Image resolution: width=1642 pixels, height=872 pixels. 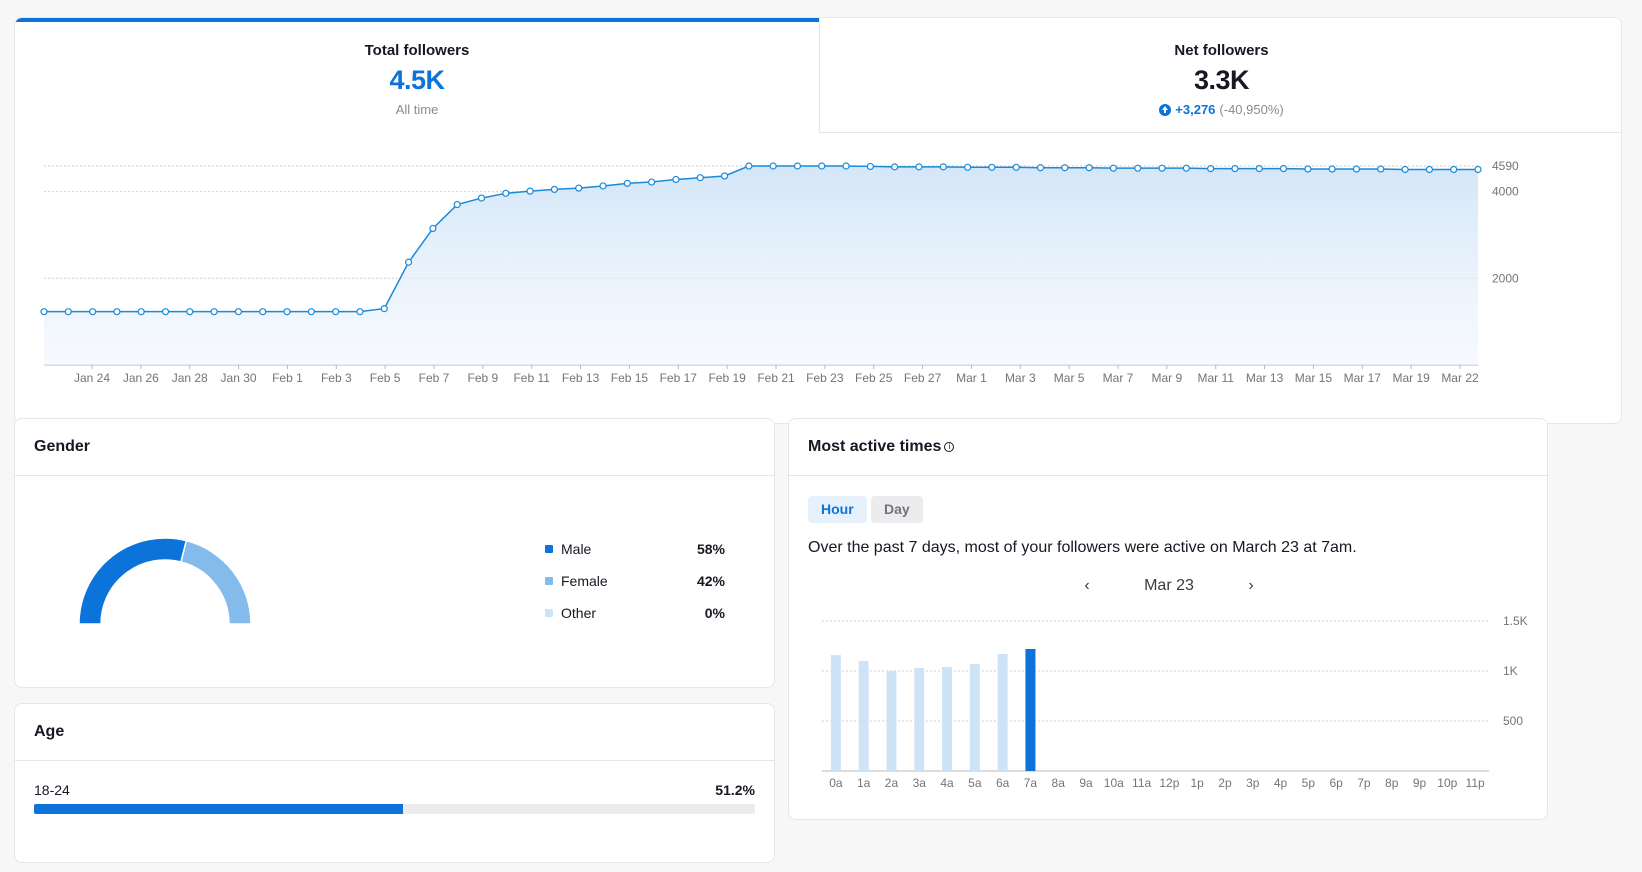 What do you see at coordinates (714, 613) in the screenshot?
I see `legend-percent: 0%` at bounding box center [714, 613].